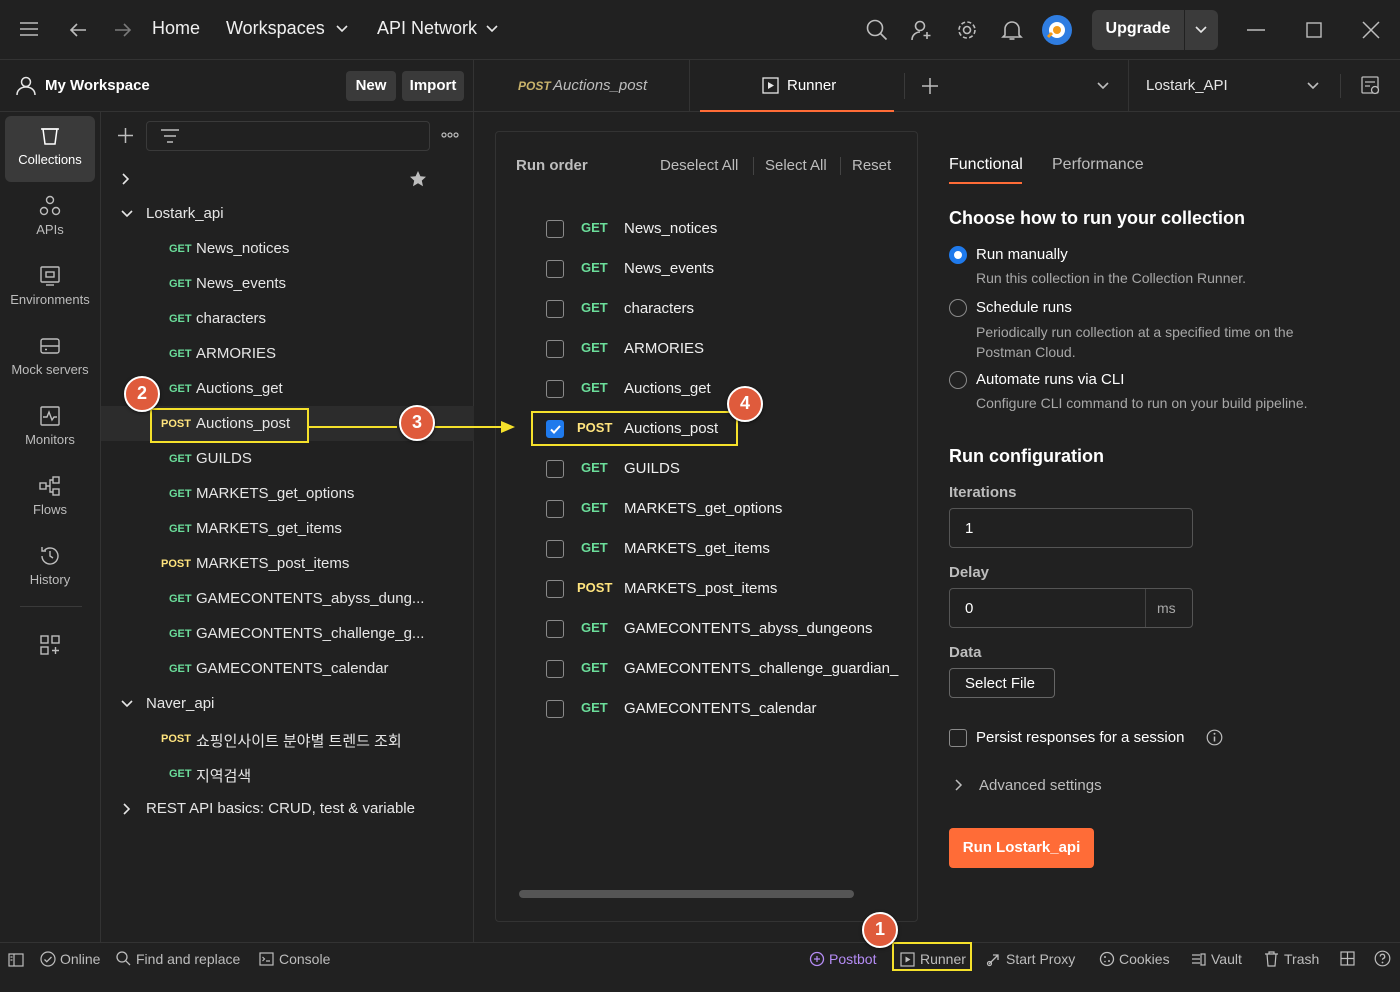  What do you see at coordinates (1098, 165) in the screenshot?
I see `tab-performance: Performance` at bounding box center [1098, 165].